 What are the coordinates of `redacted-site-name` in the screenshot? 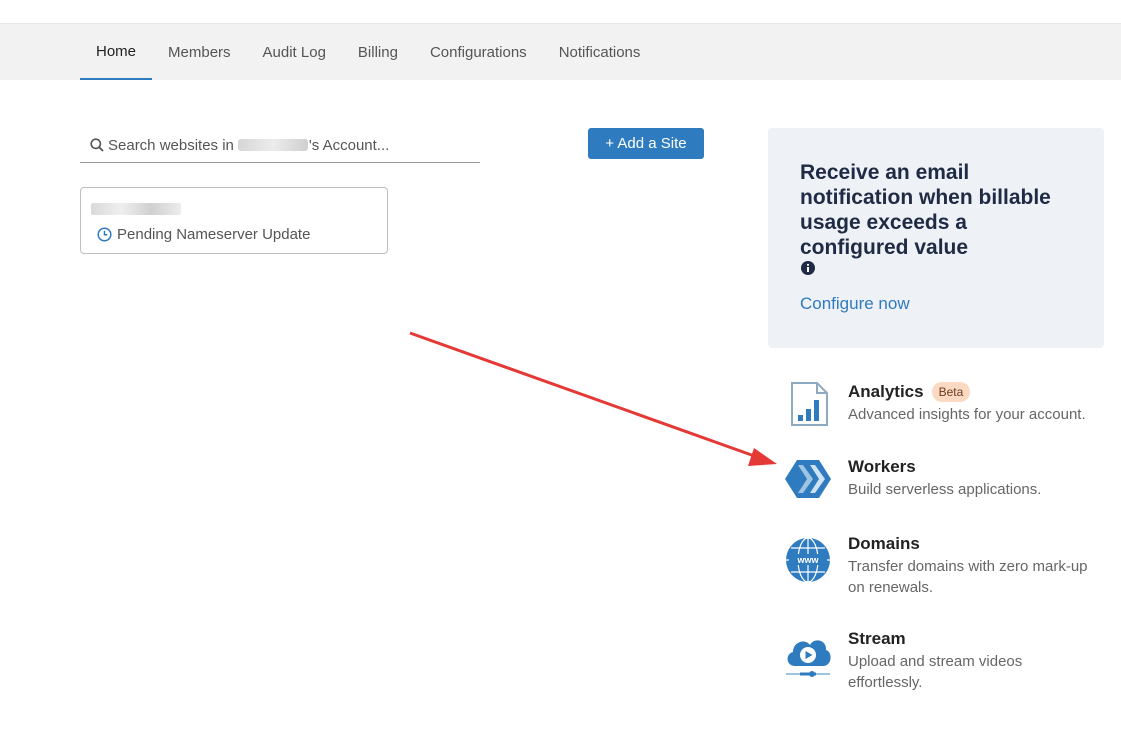 It's located at (136, 209).